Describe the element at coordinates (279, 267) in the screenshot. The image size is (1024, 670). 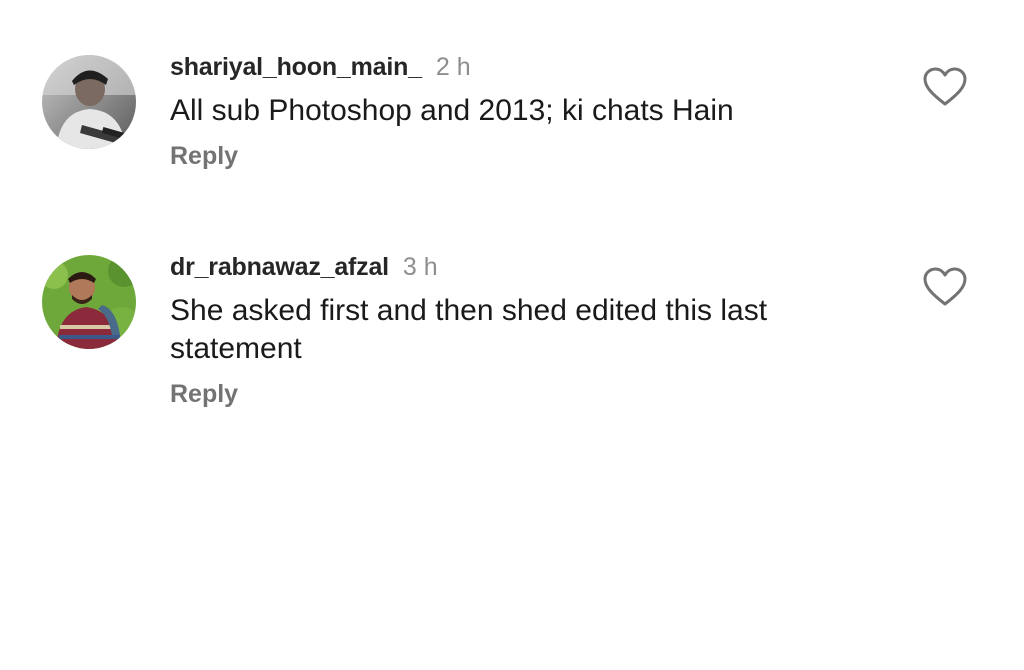
I see `username: dr_rabnawaz_afzal` at that location.